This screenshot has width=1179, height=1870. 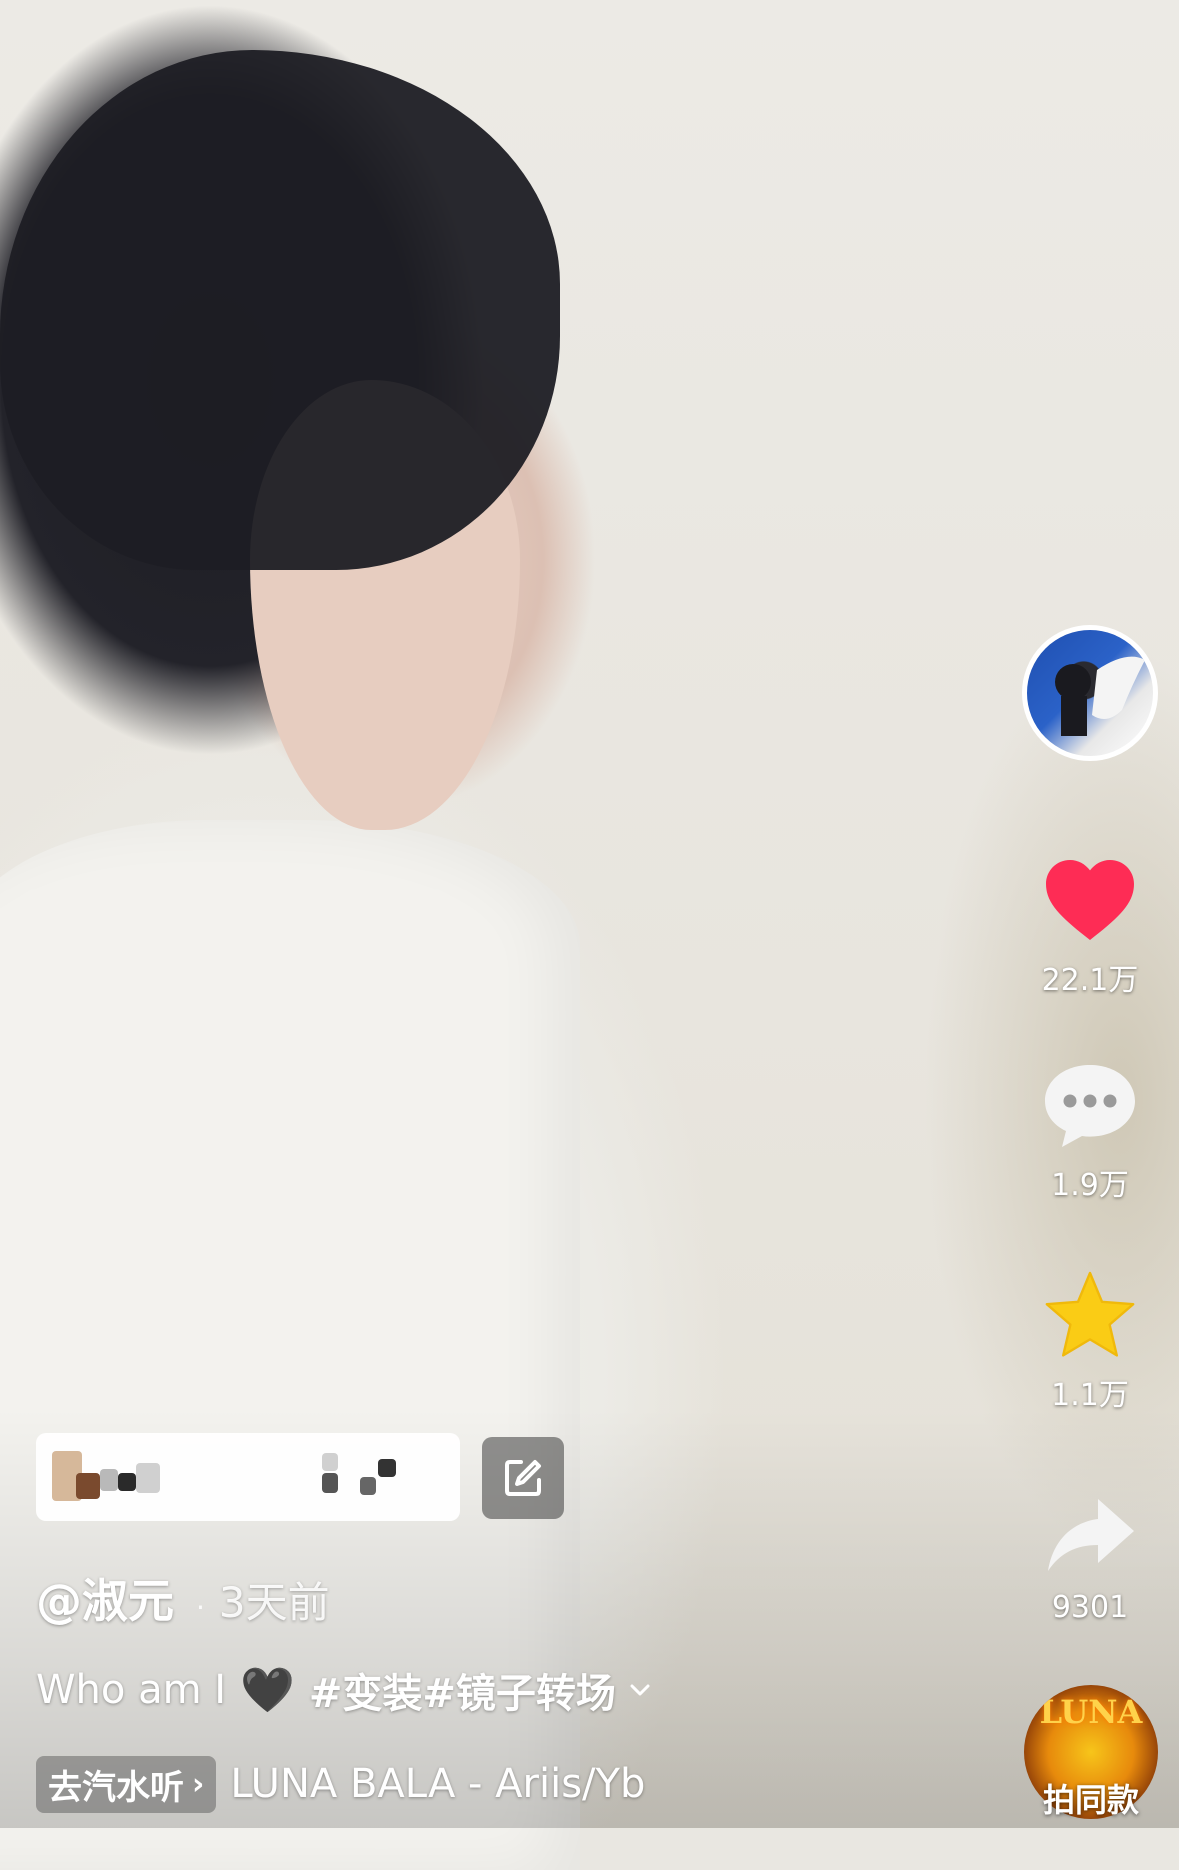 I want to click on like-action: 22.1万, so click(x=1090, y=922).